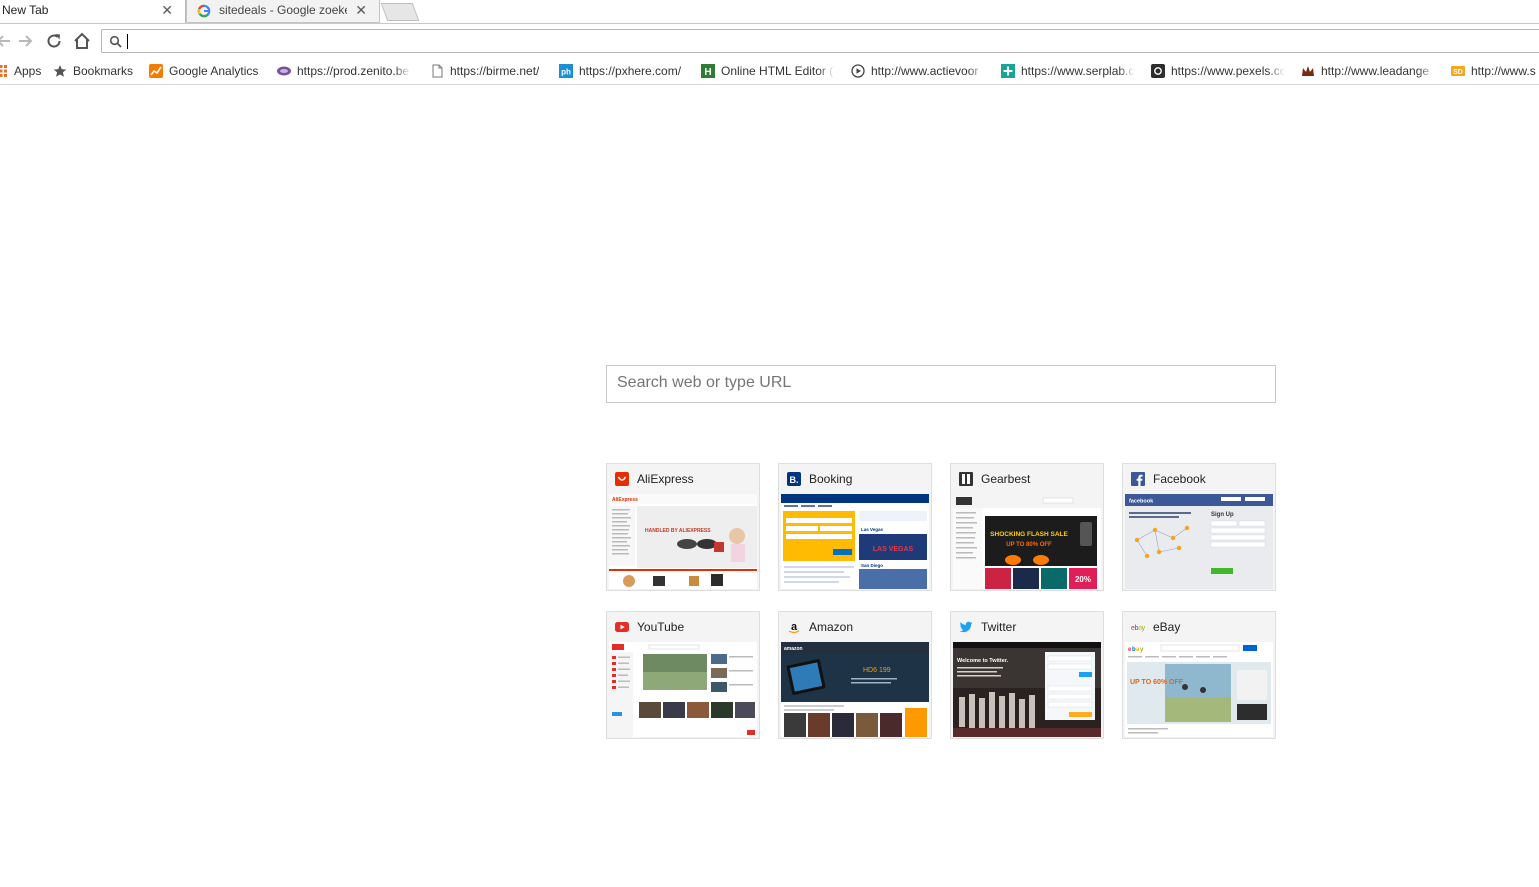 The height and width of the screenshot is (887, 1539). Describe the element at coordinates (932, 383) in the screenshot. I see `search-input` at that location.